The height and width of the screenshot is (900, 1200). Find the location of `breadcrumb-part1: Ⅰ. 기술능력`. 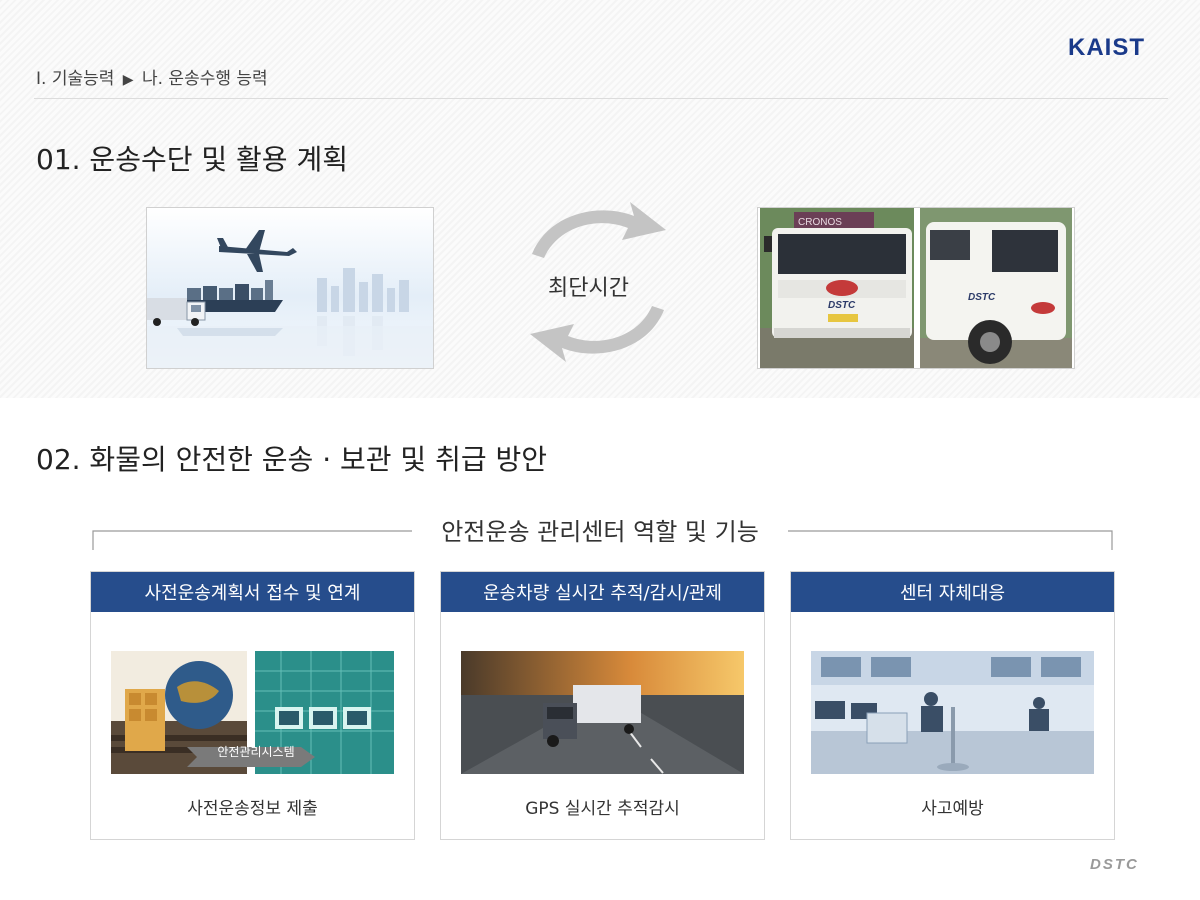

breadcrumb-part1: Ⅰ. 기술능력 is located at coordinates (75, 79).